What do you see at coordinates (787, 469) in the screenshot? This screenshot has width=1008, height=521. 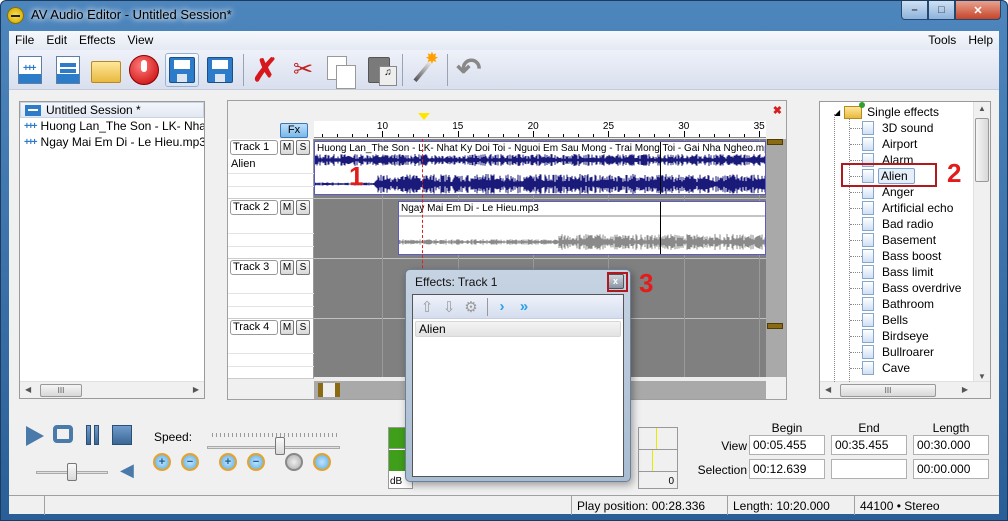 I see `selection-begin-field: 00:12.639` at bounding box center [787, 469].